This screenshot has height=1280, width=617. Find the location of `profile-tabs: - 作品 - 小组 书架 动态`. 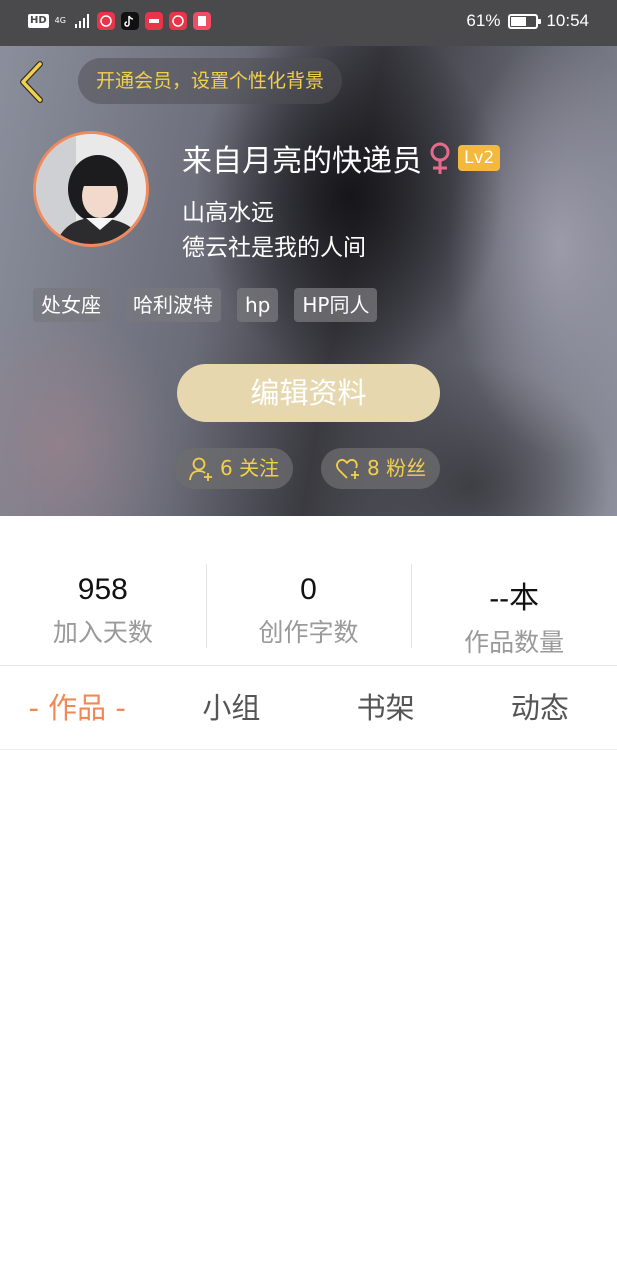

profile-tabs: - 作品 - 小组 书架 动态 is located at coordinates (308, 708).